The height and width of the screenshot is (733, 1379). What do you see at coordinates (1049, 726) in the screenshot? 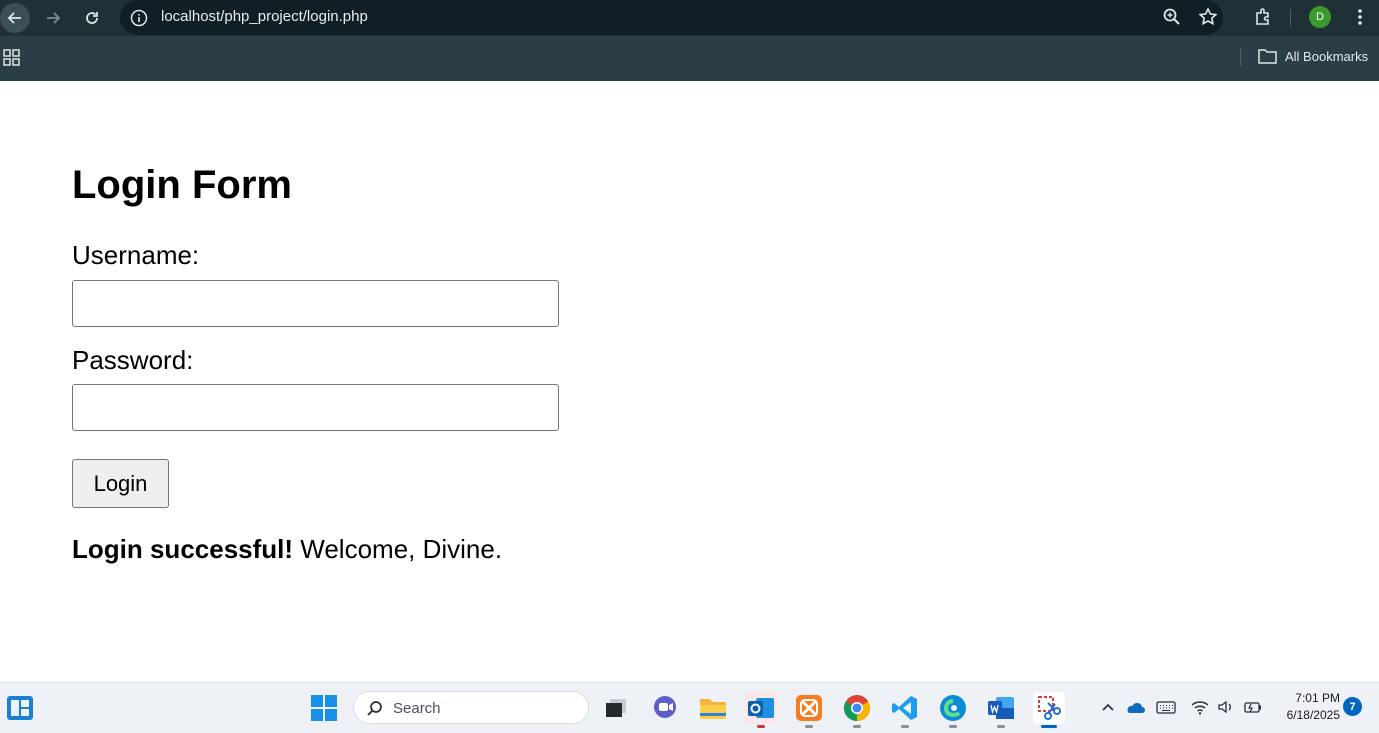
I see `snipping-active-indicator` at bounding box center [1049, 726].